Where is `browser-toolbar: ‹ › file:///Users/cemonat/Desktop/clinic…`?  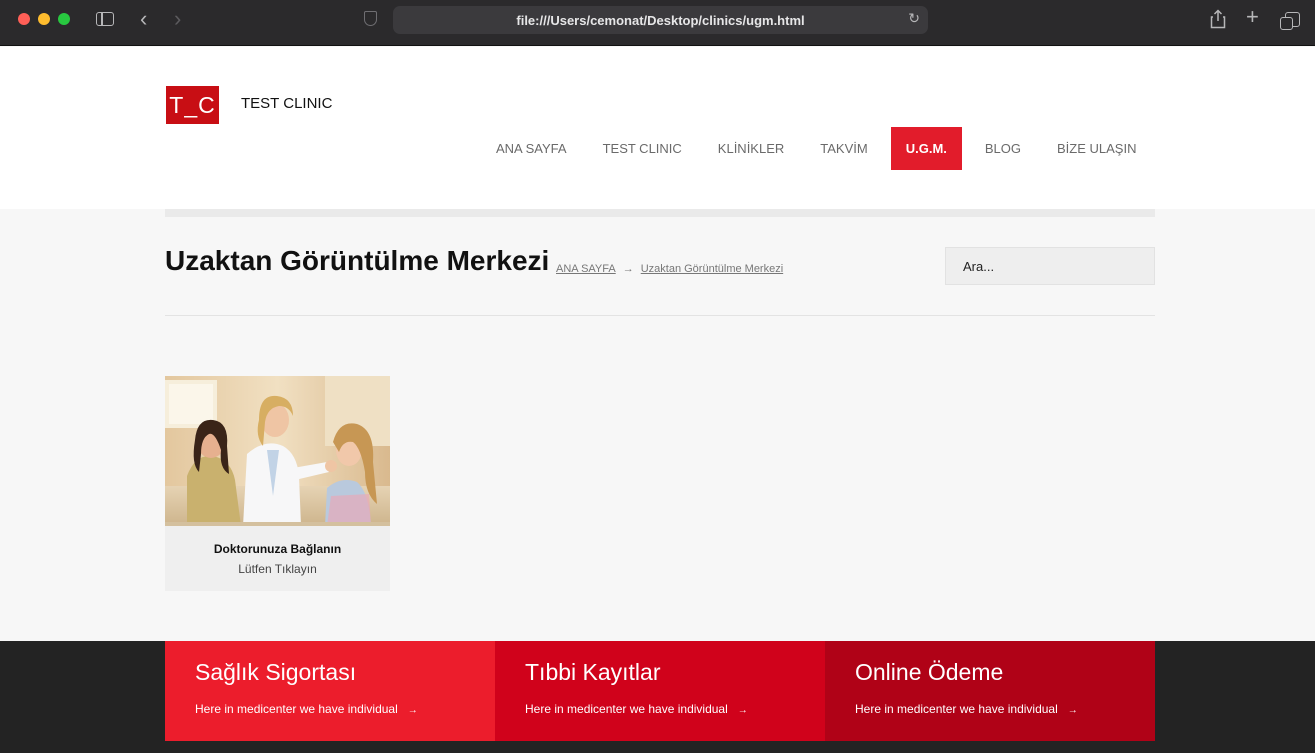
browser-toolbar: ‹ › file:///Users/cemonat/Desktop/clinic… is located at coordinates (657, 23).